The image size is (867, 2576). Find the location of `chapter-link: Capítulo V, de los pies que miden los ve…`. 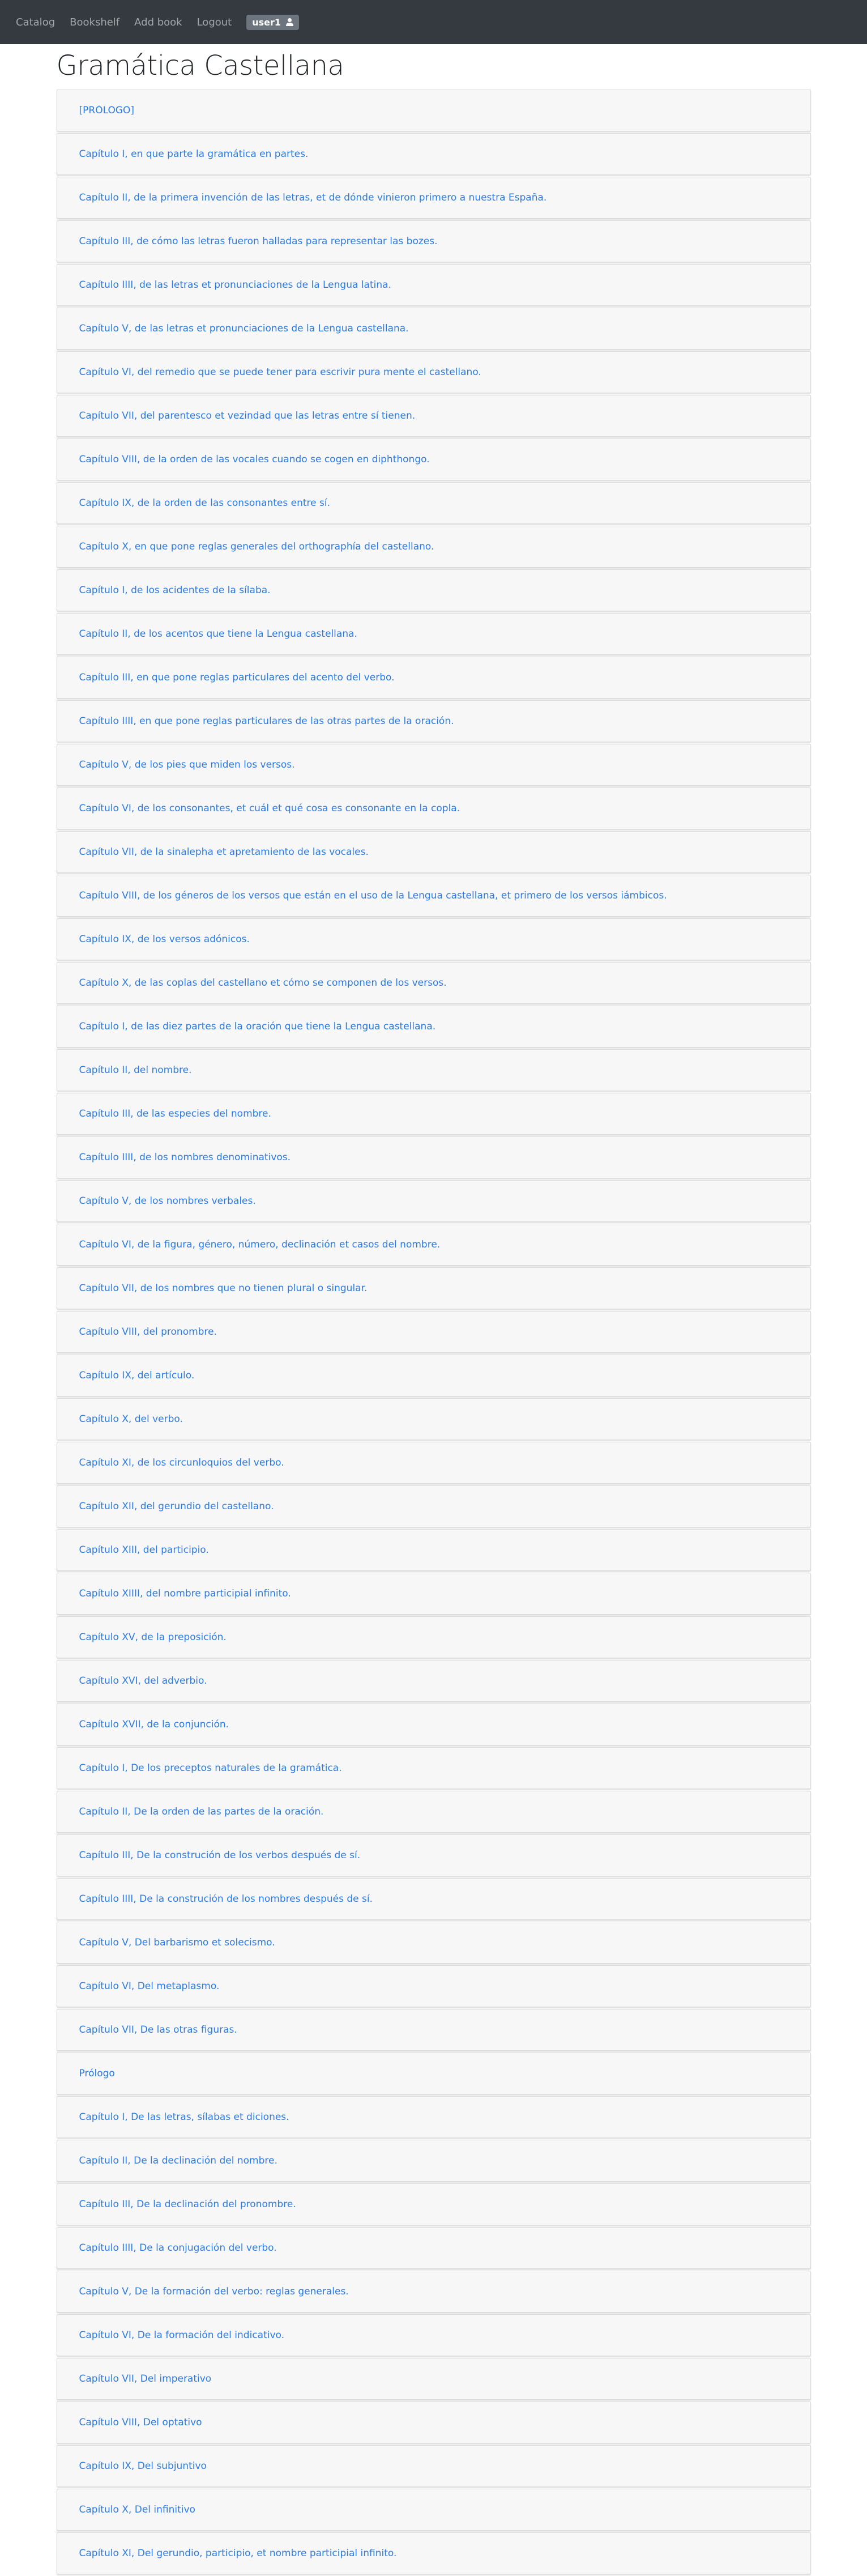

chapter-link: Capítulo V, de los pies que miden los ve… is located at coordinates (187, 764).